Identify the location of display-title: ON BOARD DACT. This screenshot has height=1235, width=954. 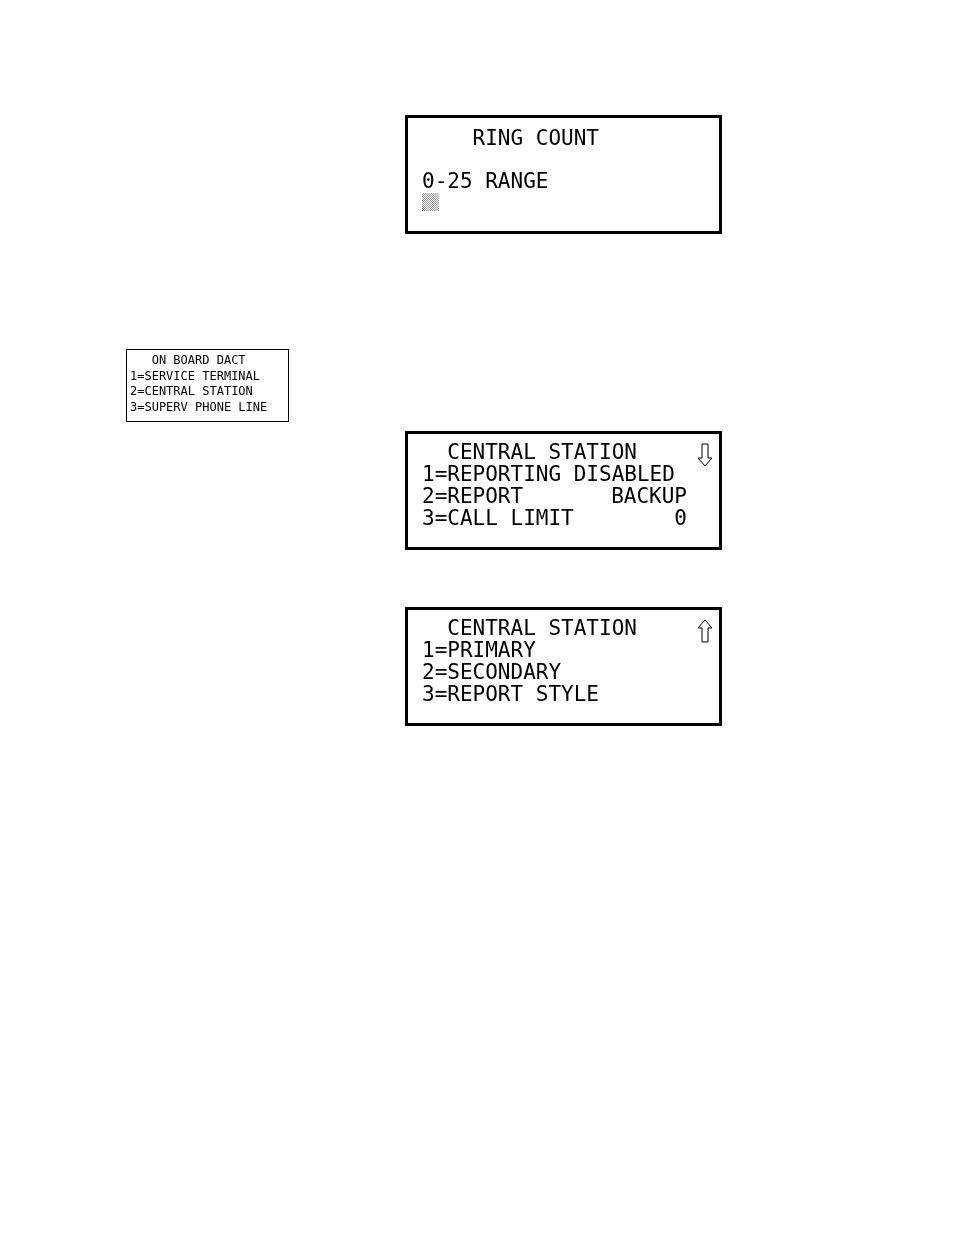
(198, 361).